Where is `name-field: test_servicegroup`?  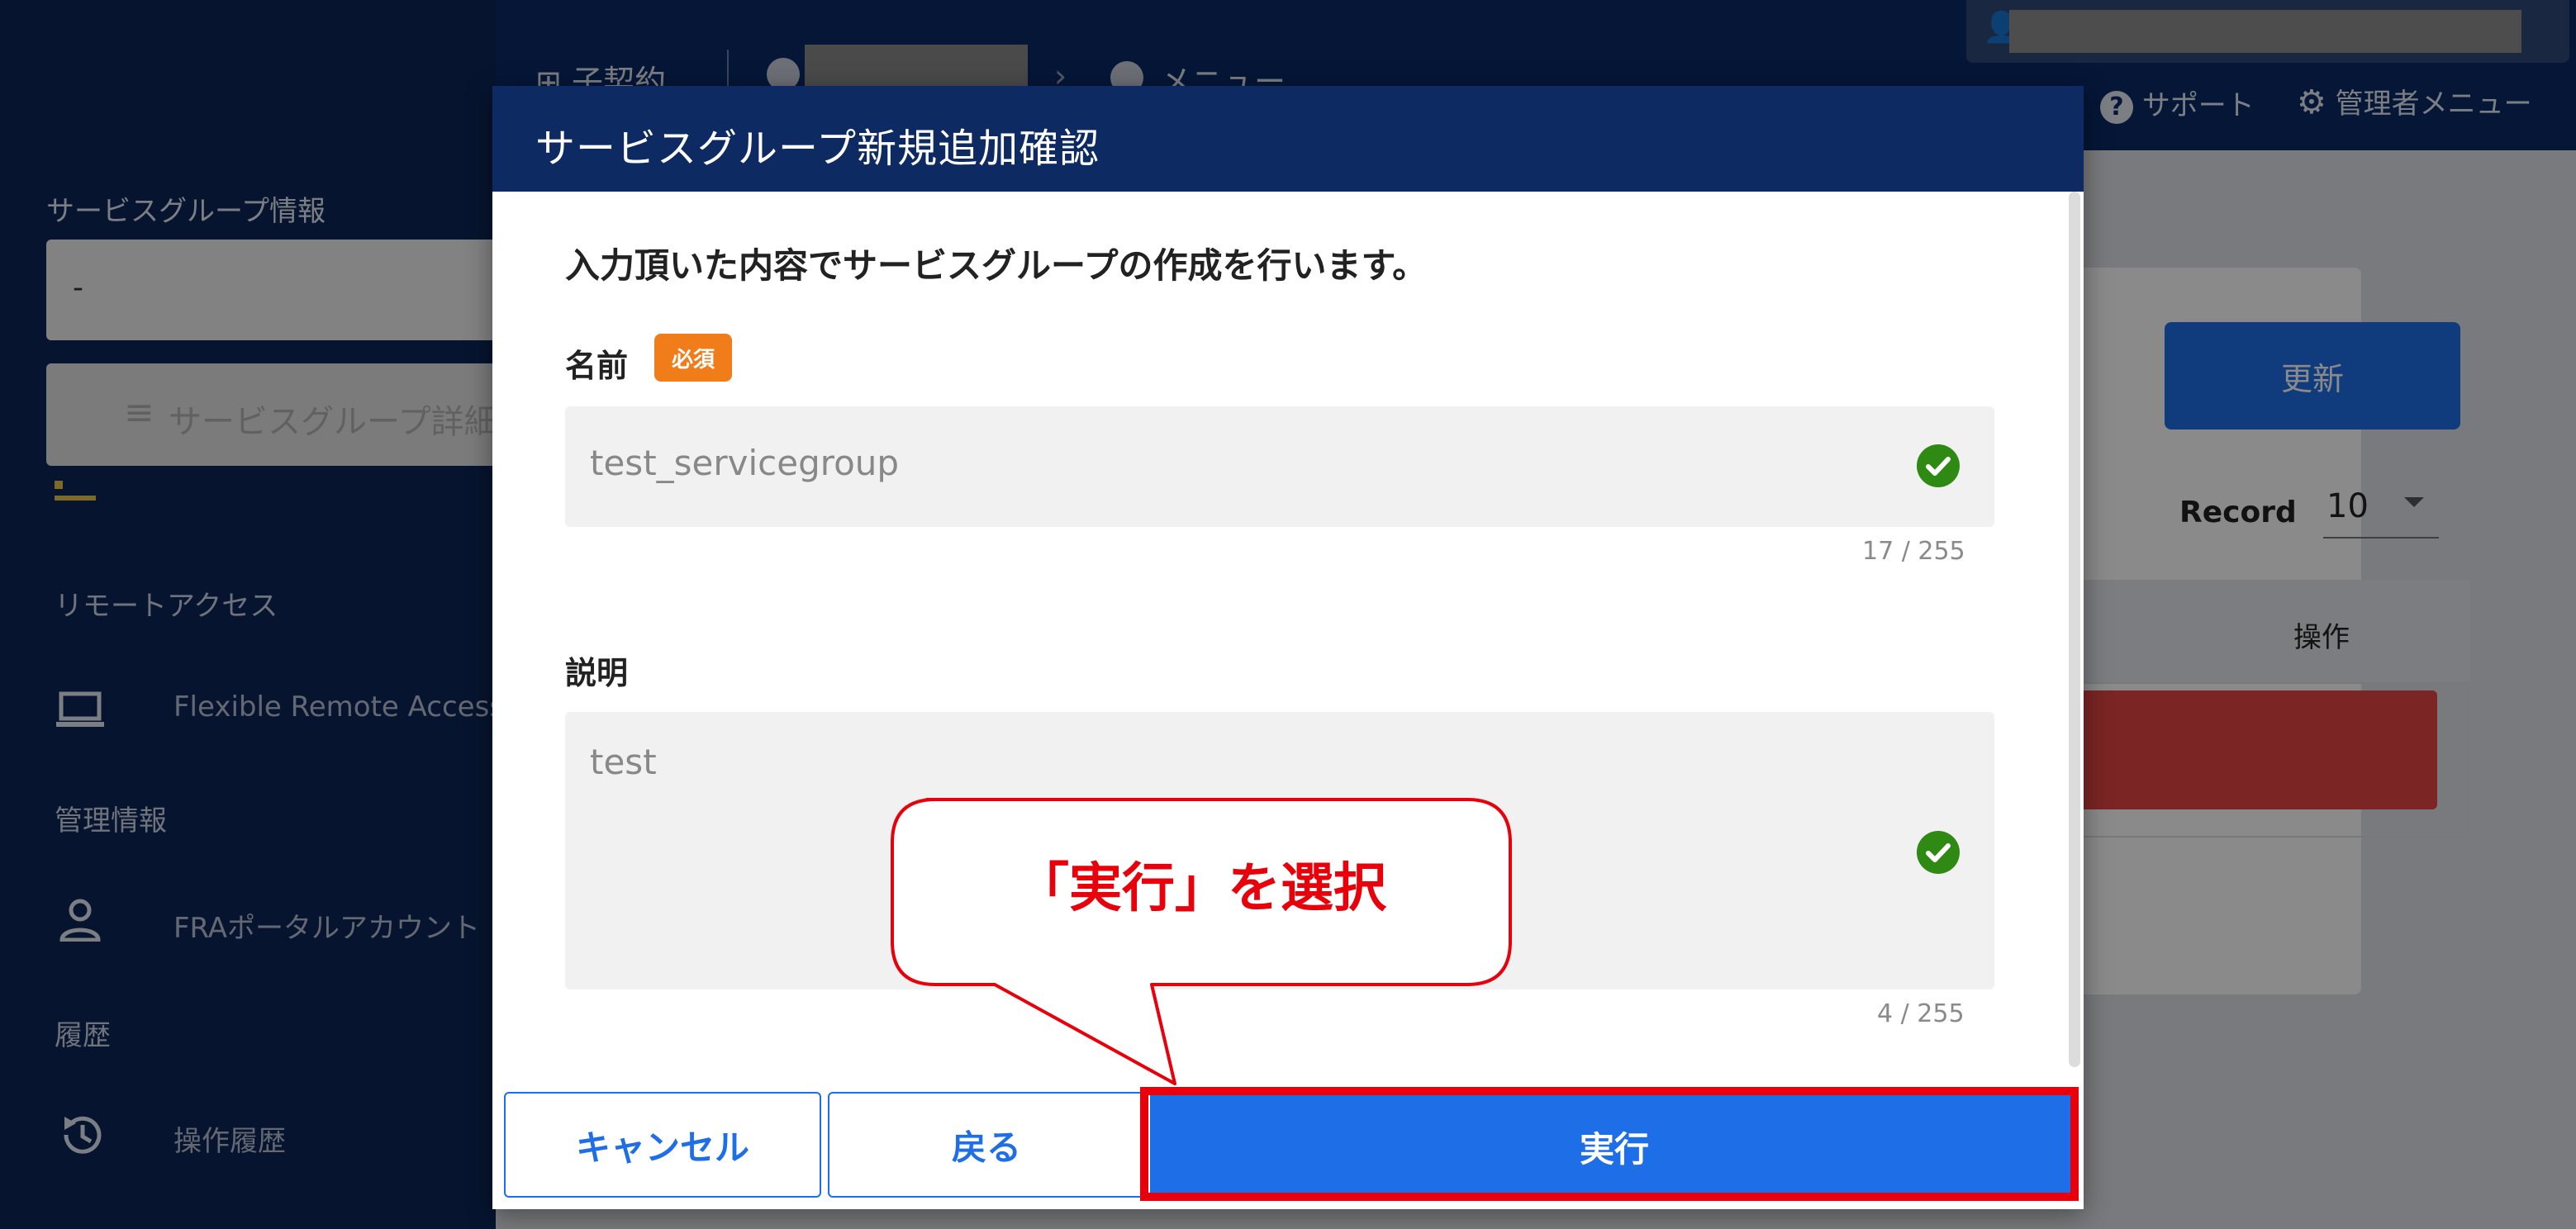 name-field: test_servicegroup is located at coordinates (1279, 466).